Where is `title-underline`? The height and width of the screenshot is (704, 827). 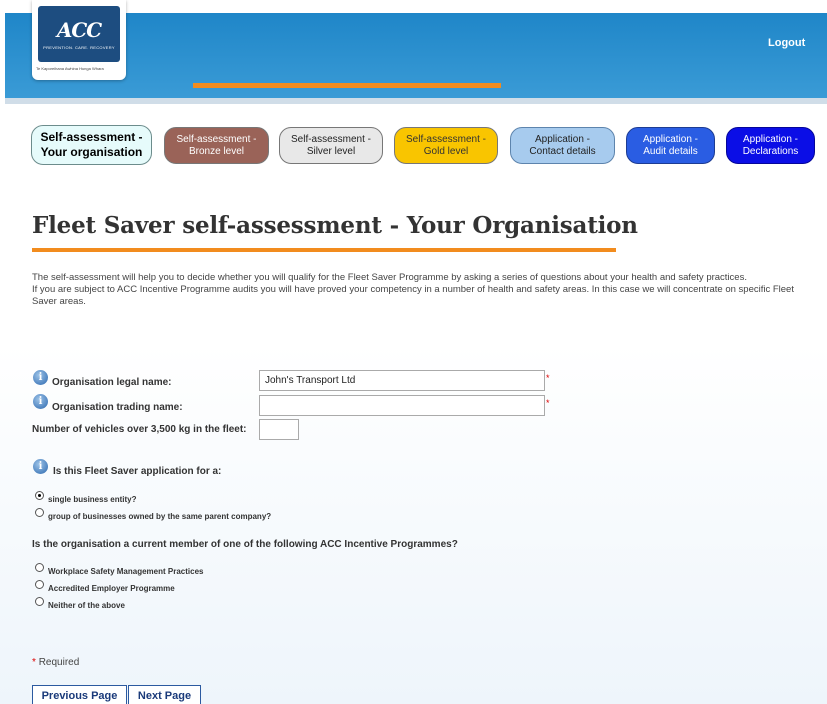
title-underline is located at coordinates (324, 250).